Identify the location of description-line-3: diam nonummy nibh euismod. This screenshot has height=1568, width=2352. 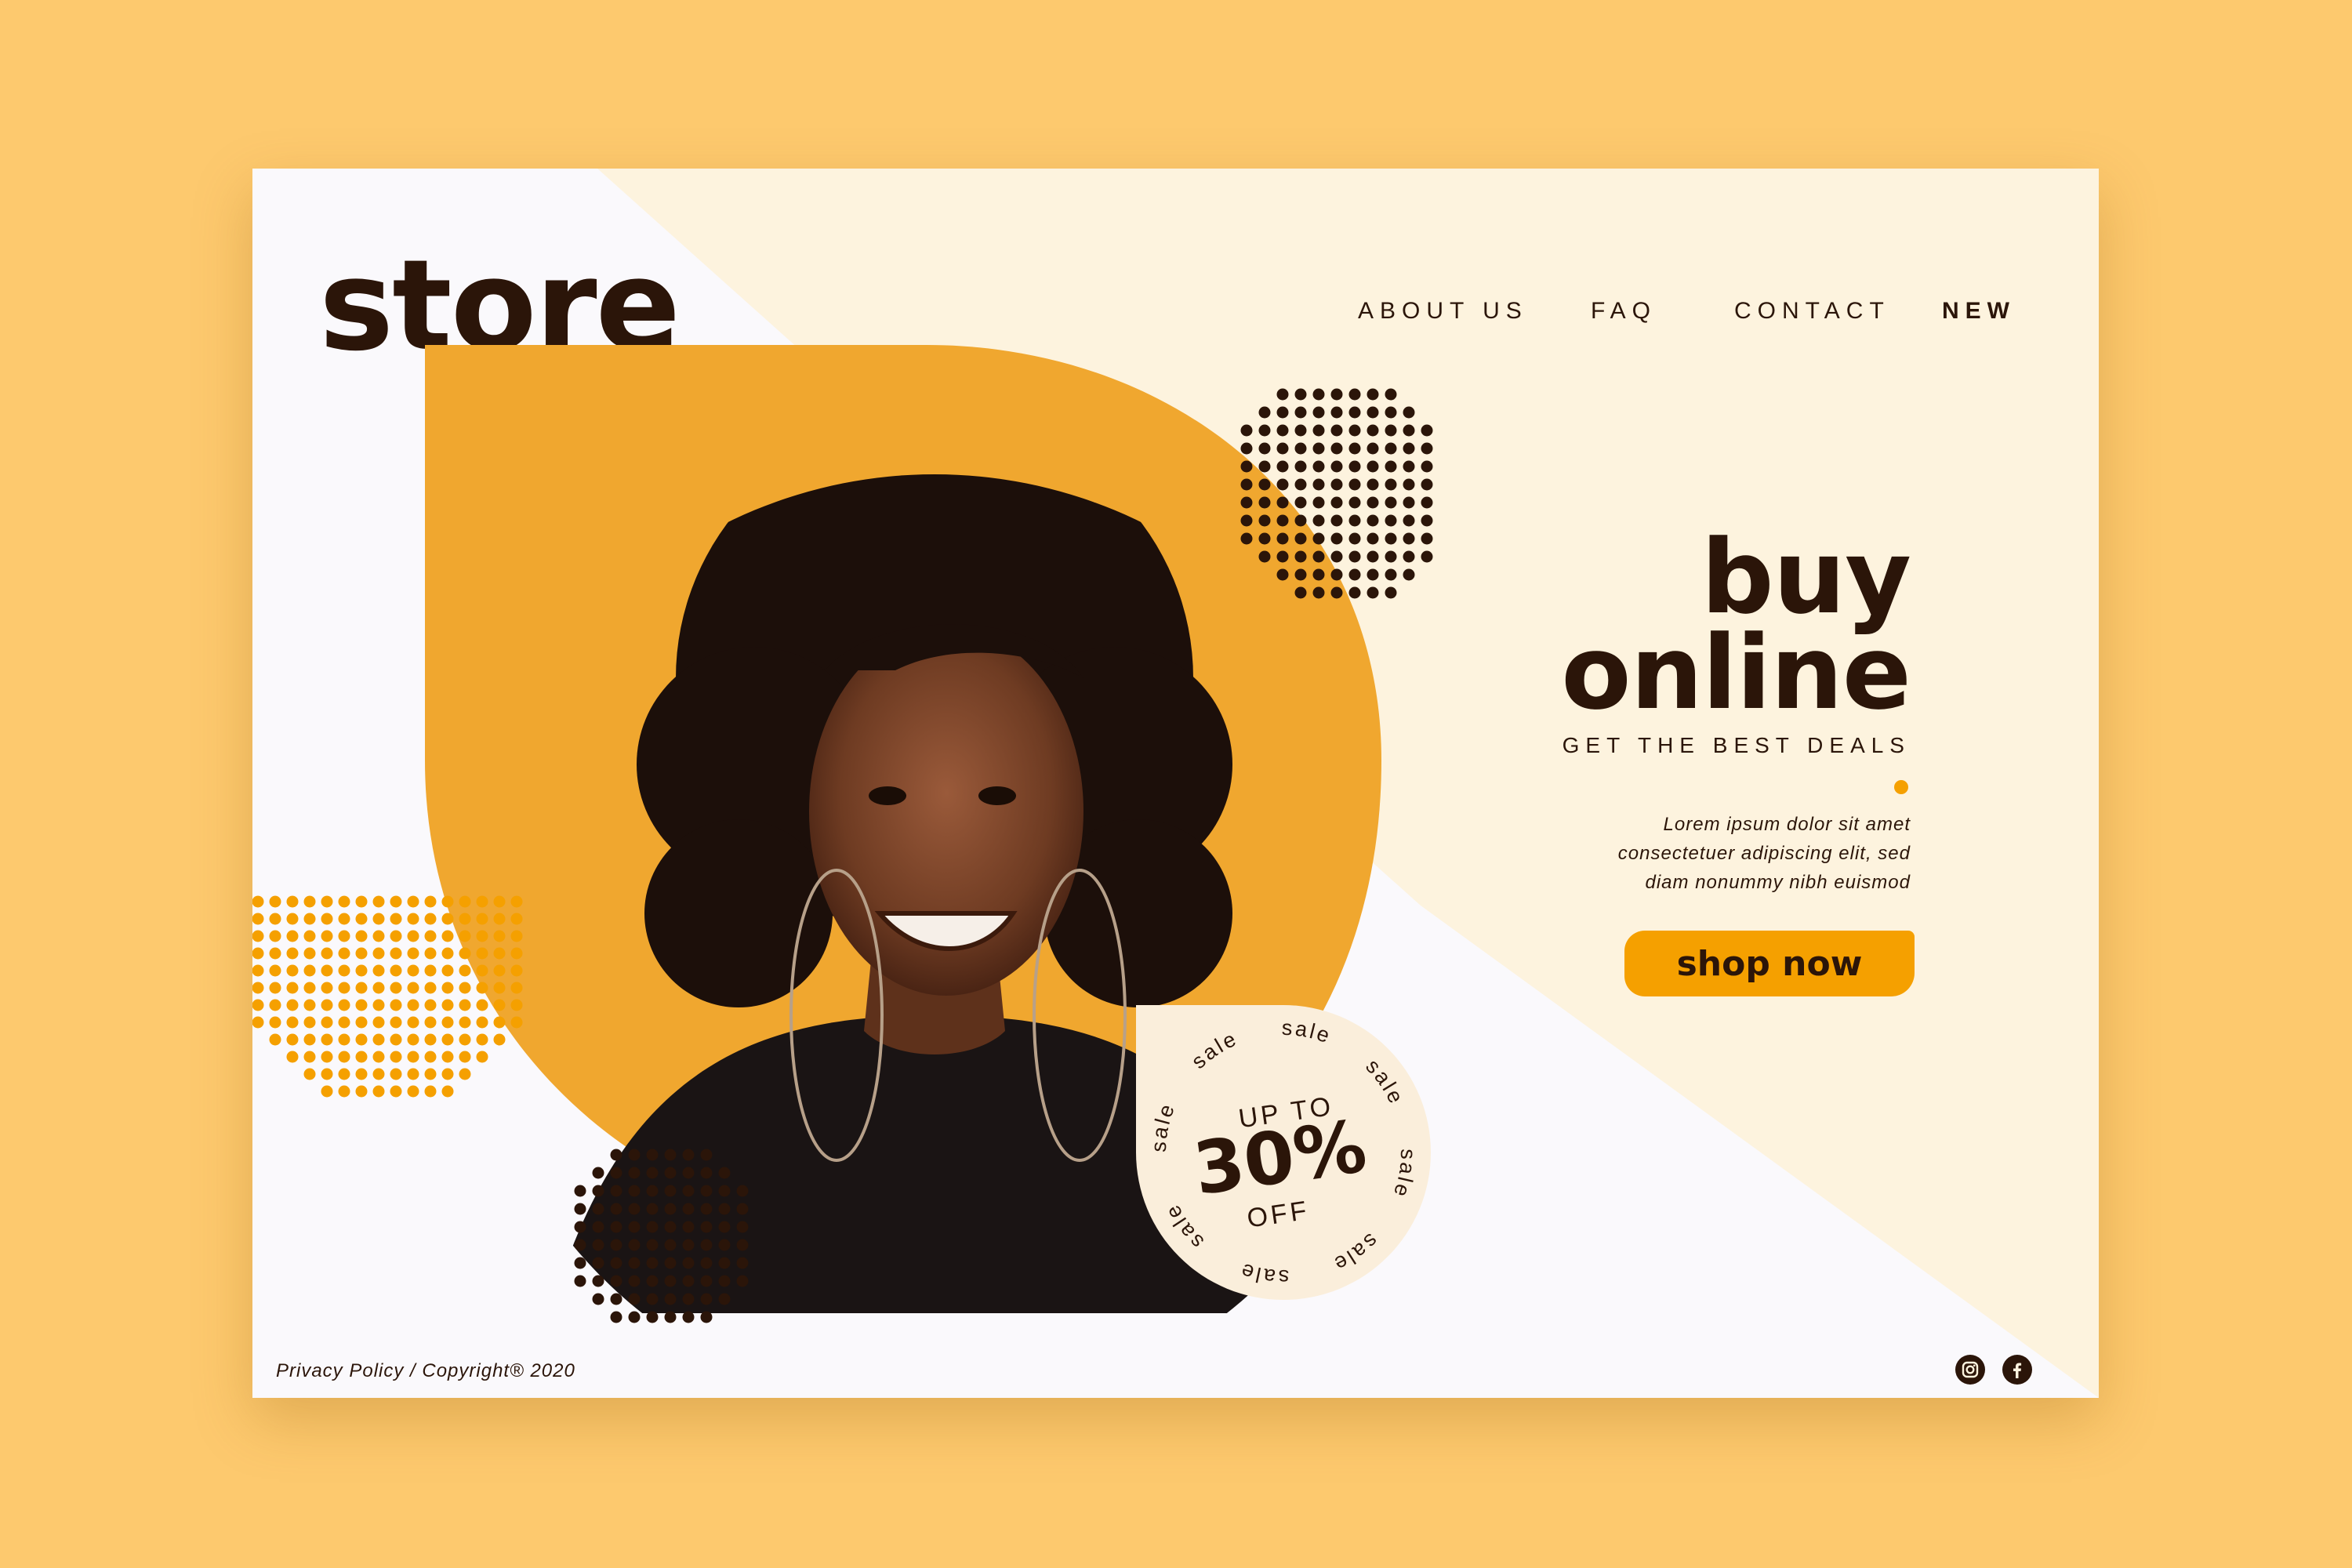
(1778, 882).